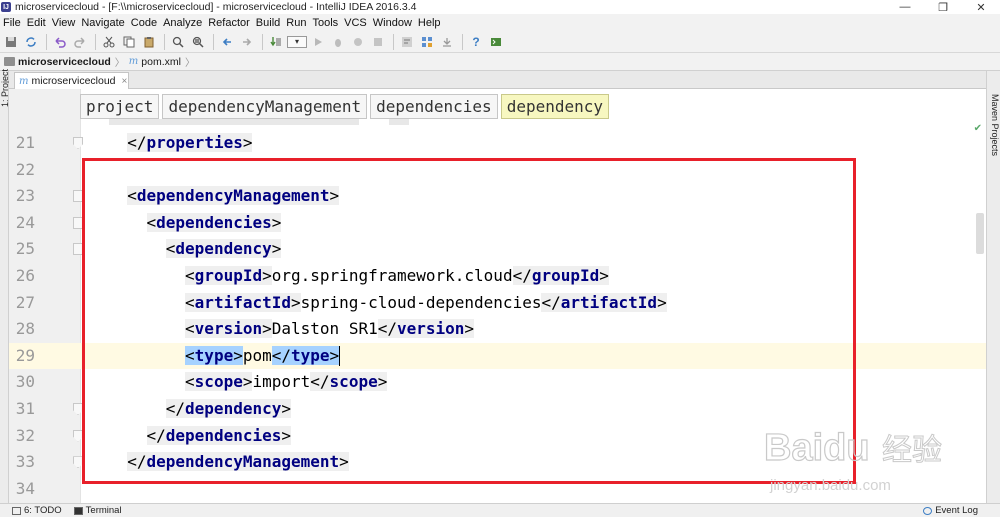  Describe the element at coordinates (243, 462) in the screenshot. I see `xml-tag-name: dependencyManagement` at that location.